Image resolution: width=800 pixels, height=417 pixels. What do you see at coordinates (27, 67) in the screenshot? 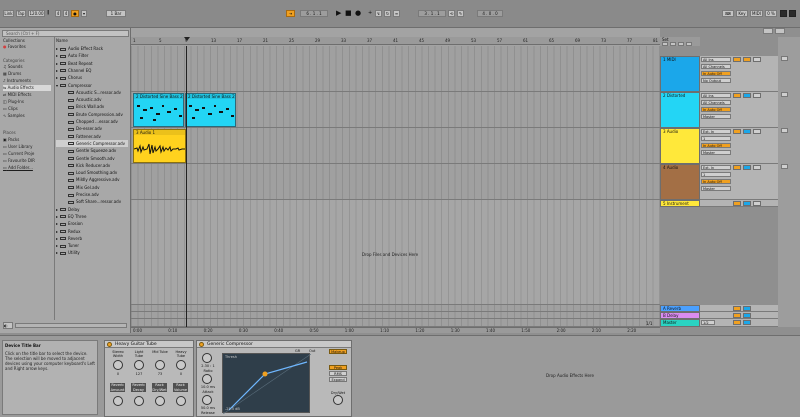
I see `sidebar-item-sounds: ♫ Sounds` at bounding box center [27, 67].